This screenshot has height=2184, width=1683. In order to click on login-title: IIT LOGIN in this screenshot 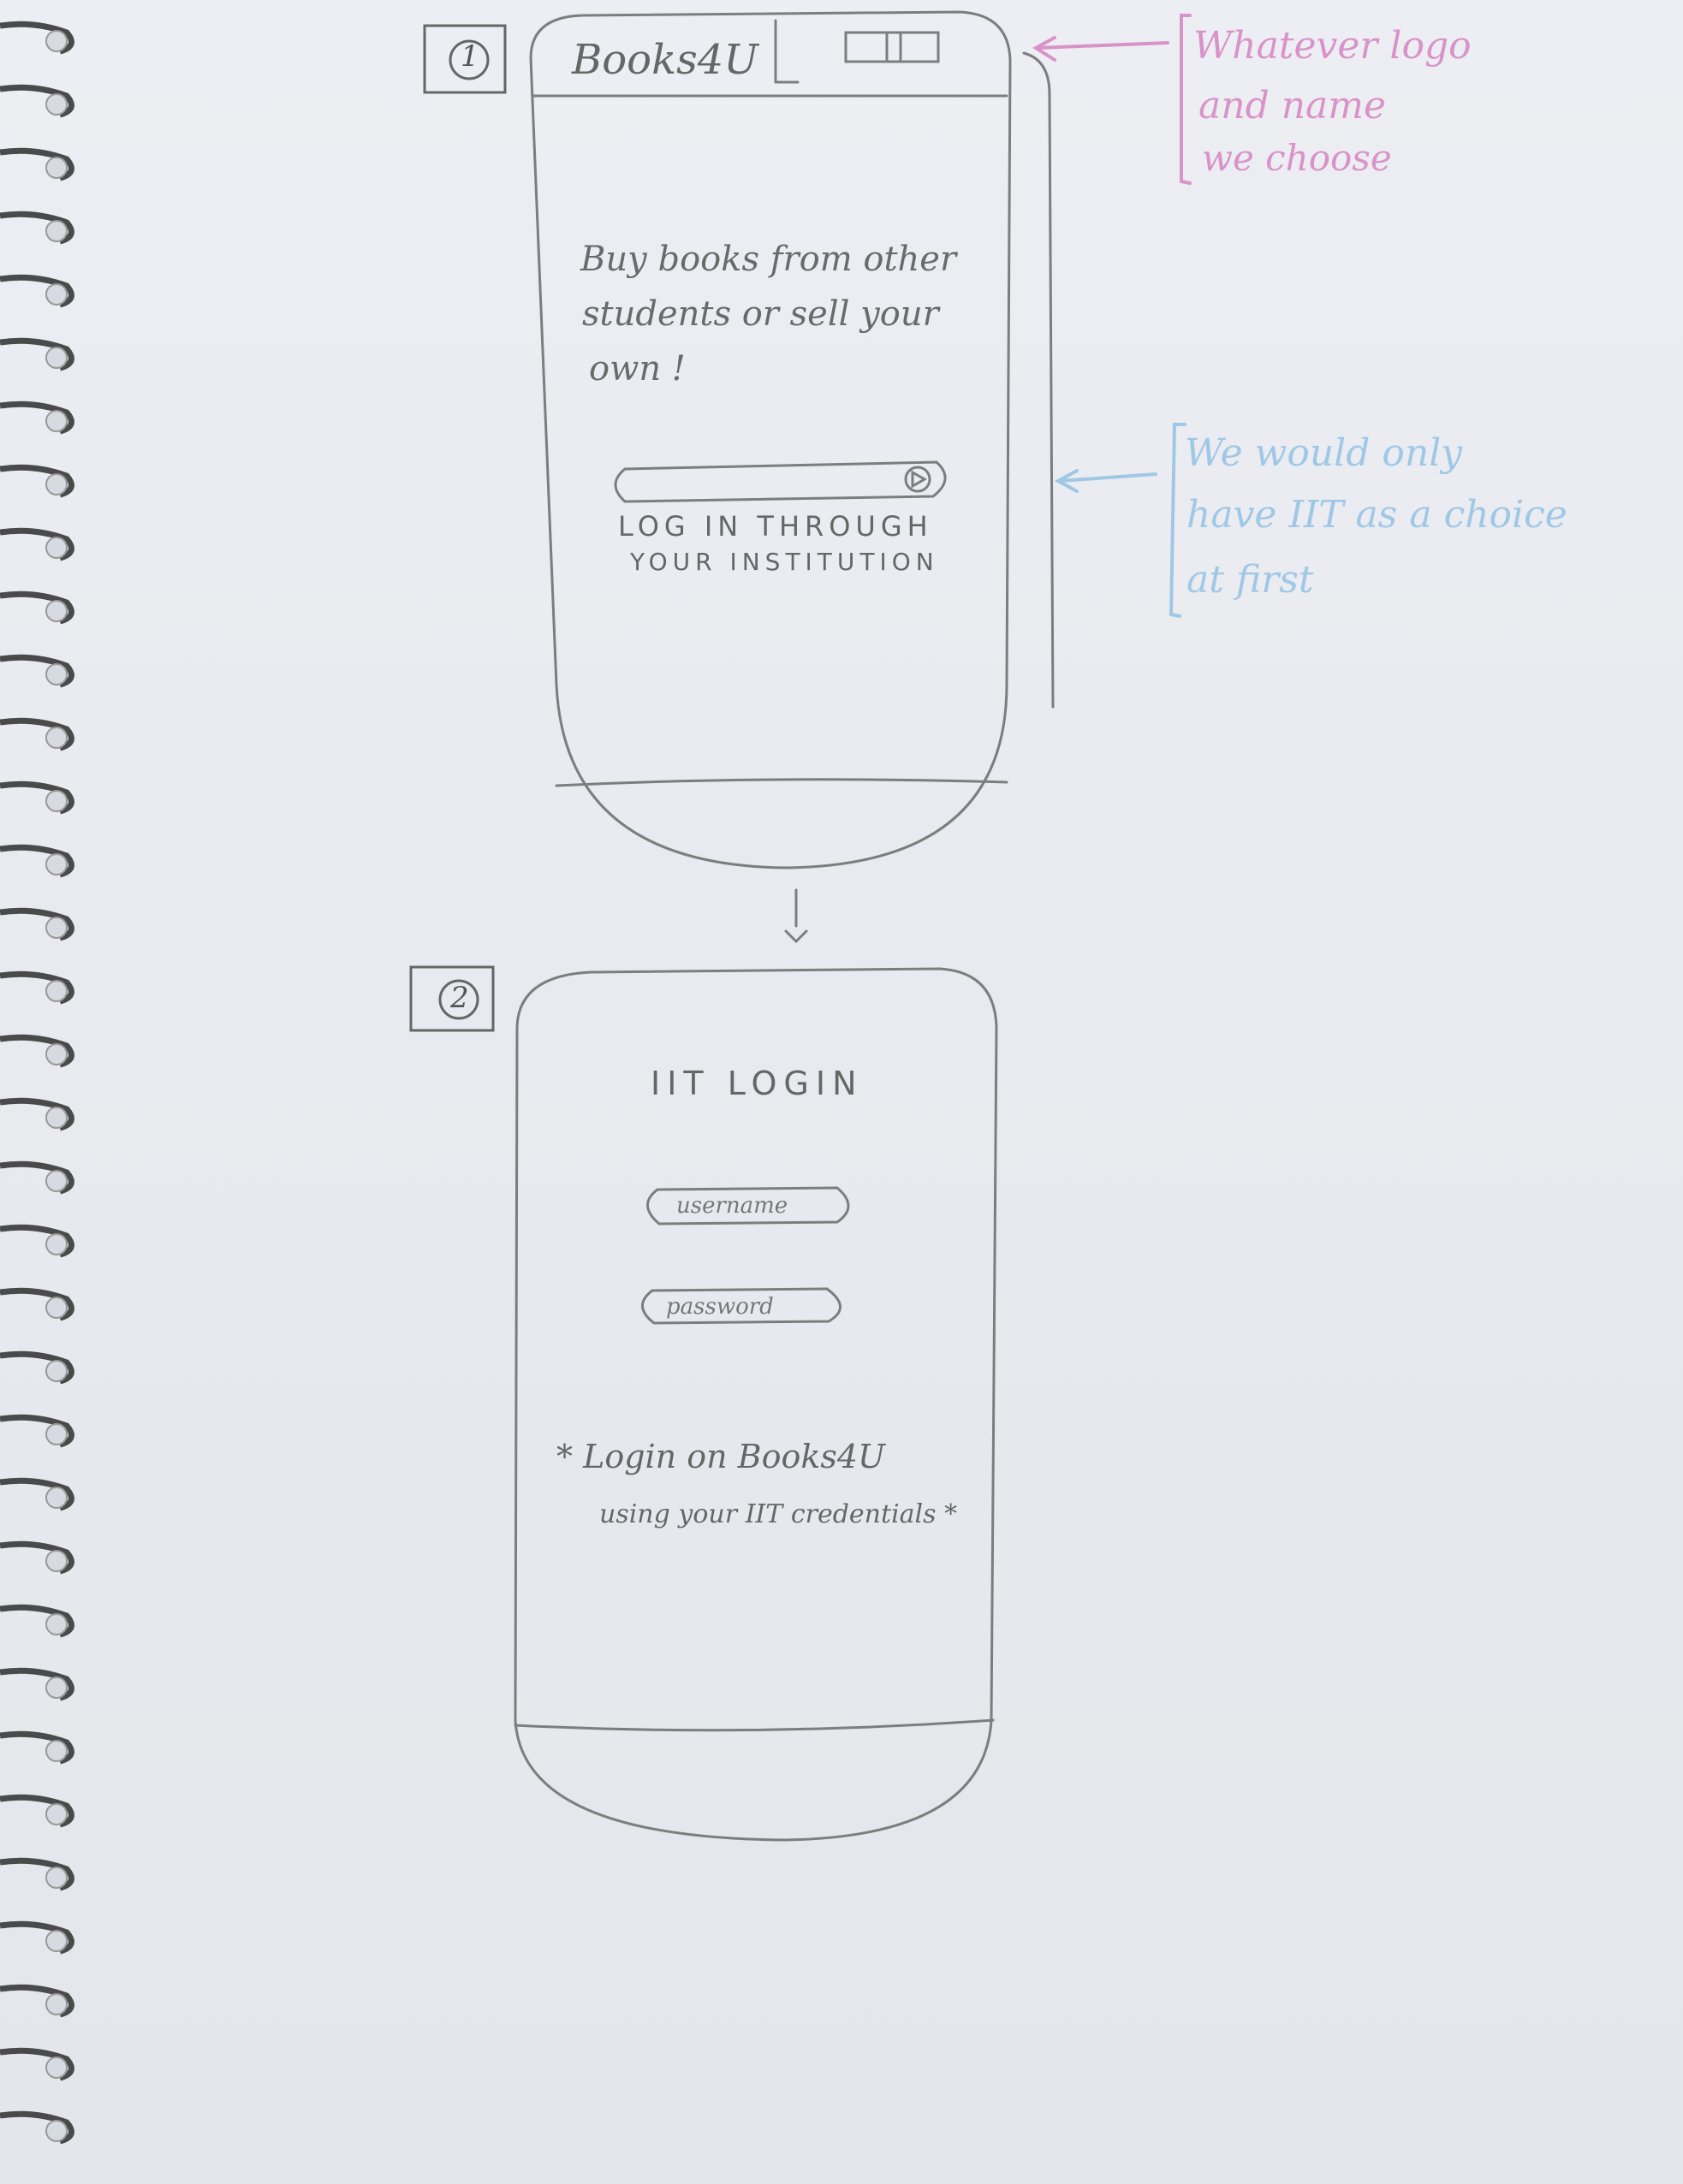, I will do `click(757, 1084)`.